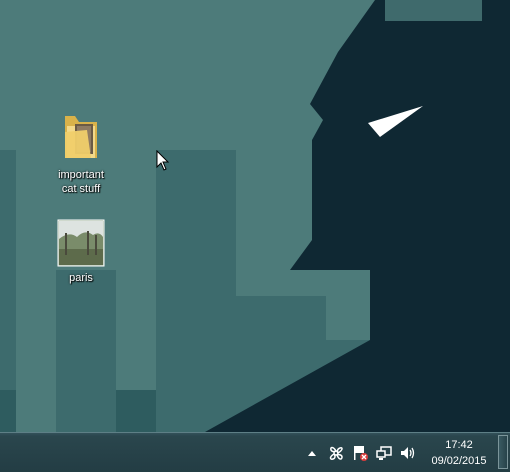  What do you see at coordinates (459, 444) in the screenshot?
I see `clock-time: 17:42` at bounding box center [459, 444].